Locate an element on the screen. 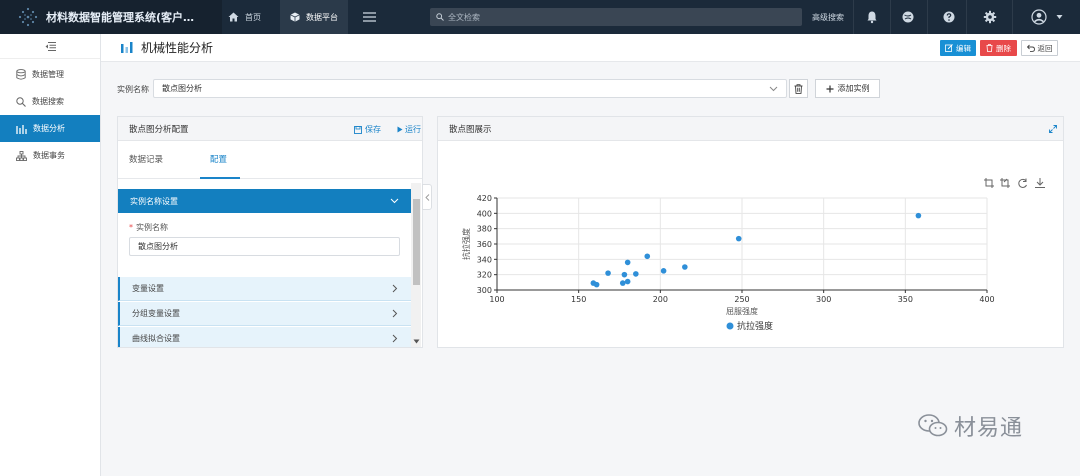  play-icon is located at coordinates (400, 129).